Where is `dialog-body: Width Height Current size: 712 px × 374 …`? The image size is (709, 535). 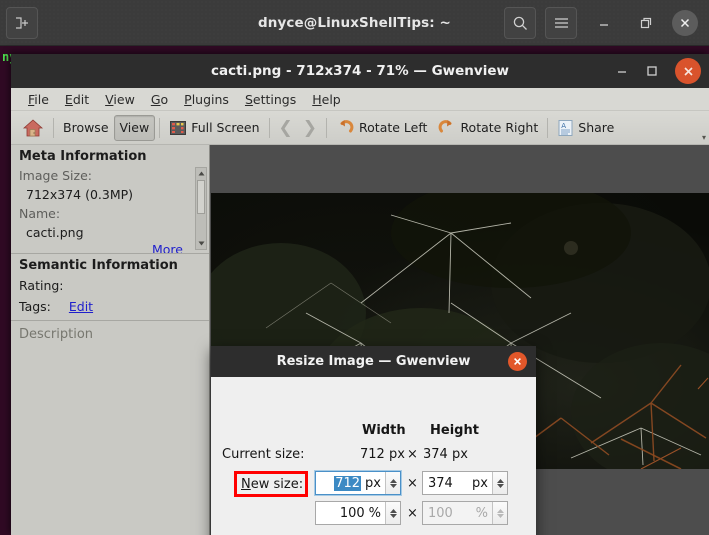
dialog-body: Width Height Current size: 712 px × 374 … is located at coordinates (373, 456).